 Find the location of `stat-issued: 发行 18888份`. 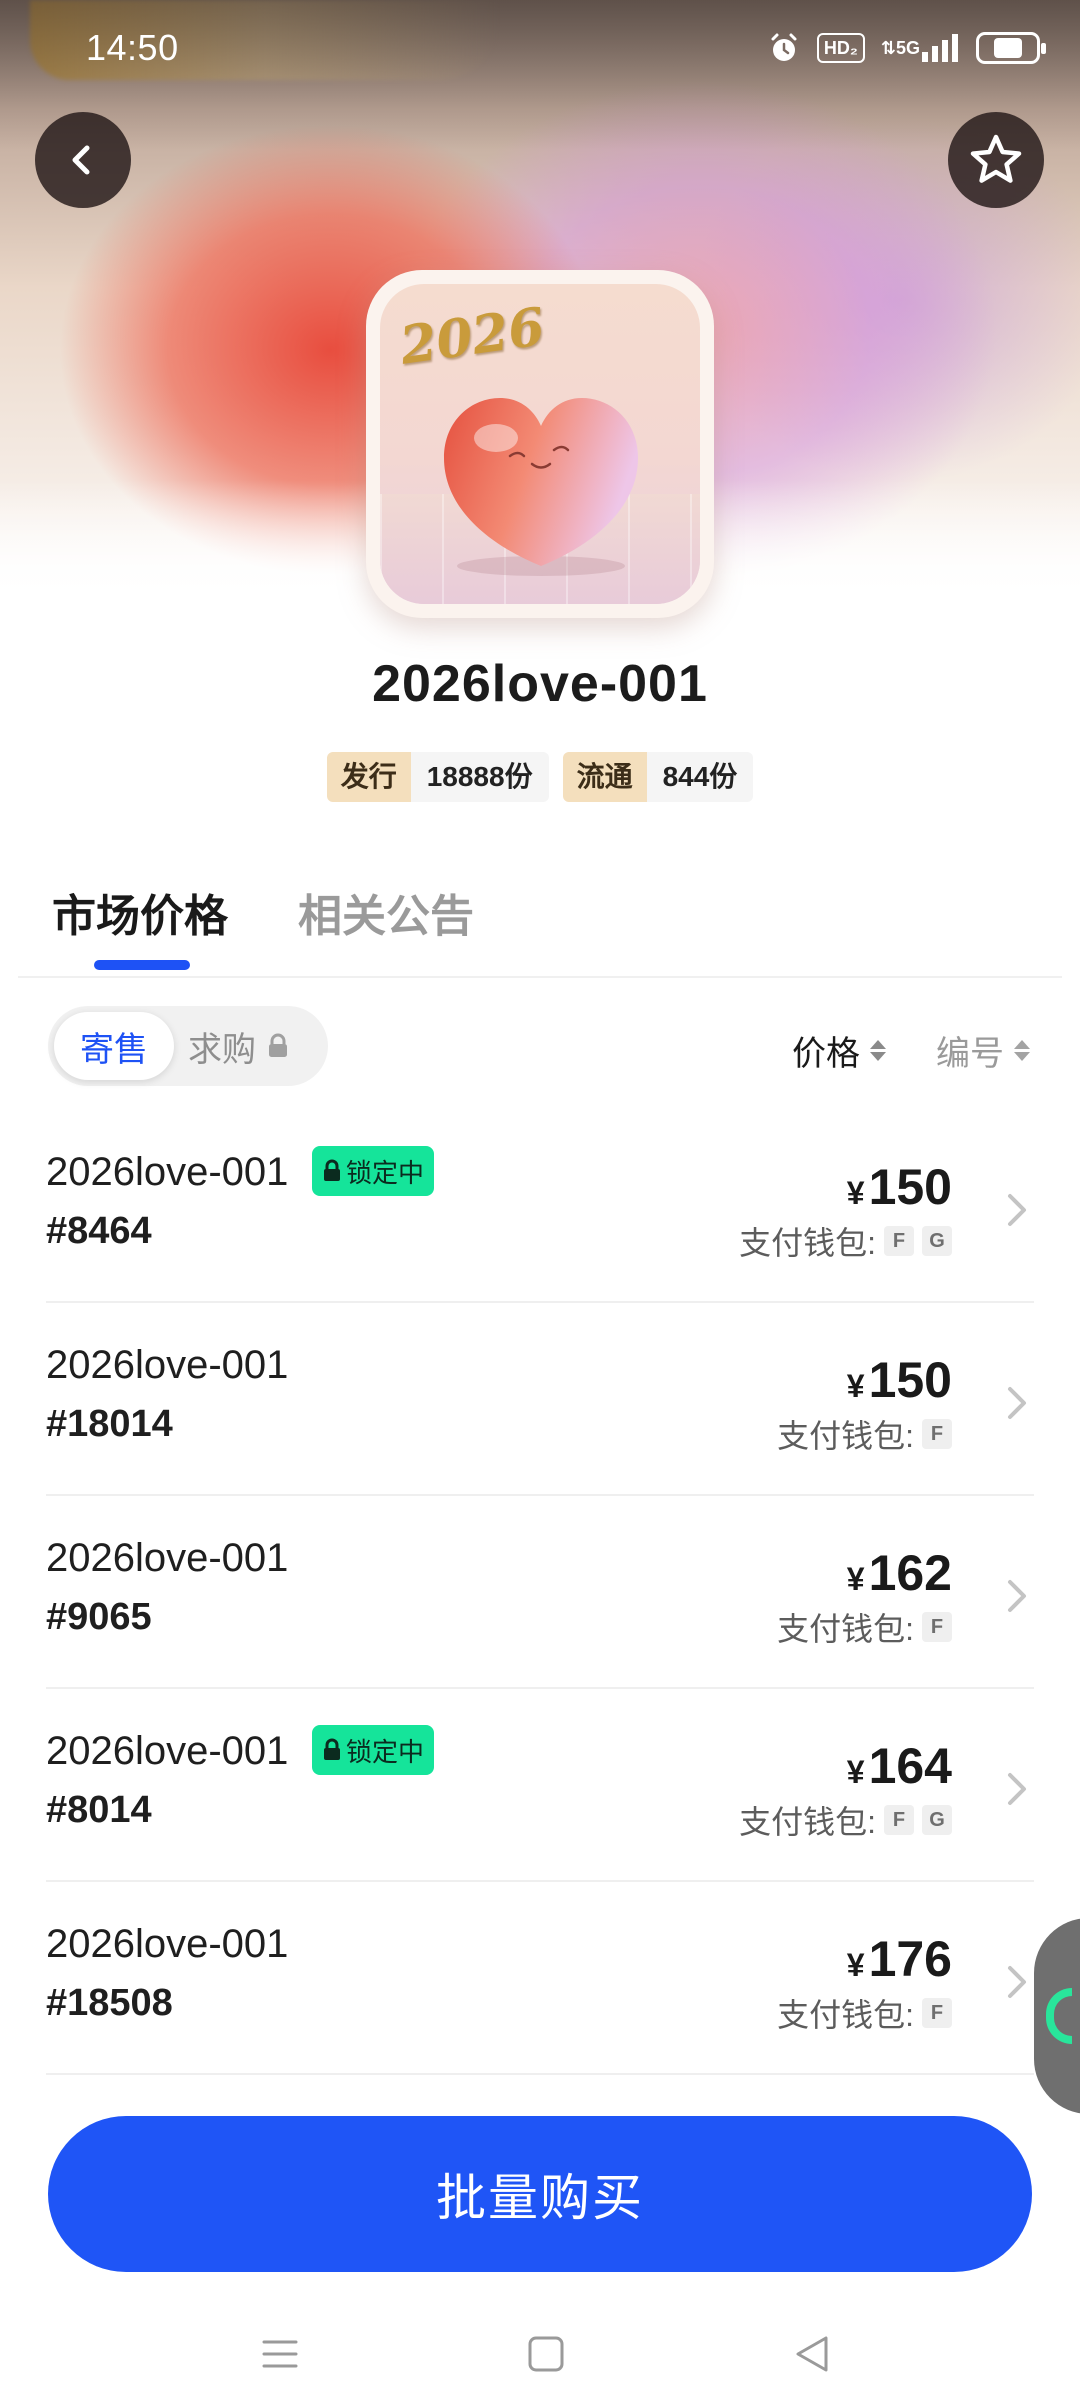

stat-issued: 发行 18888份 is located at coordinates (437, 777).